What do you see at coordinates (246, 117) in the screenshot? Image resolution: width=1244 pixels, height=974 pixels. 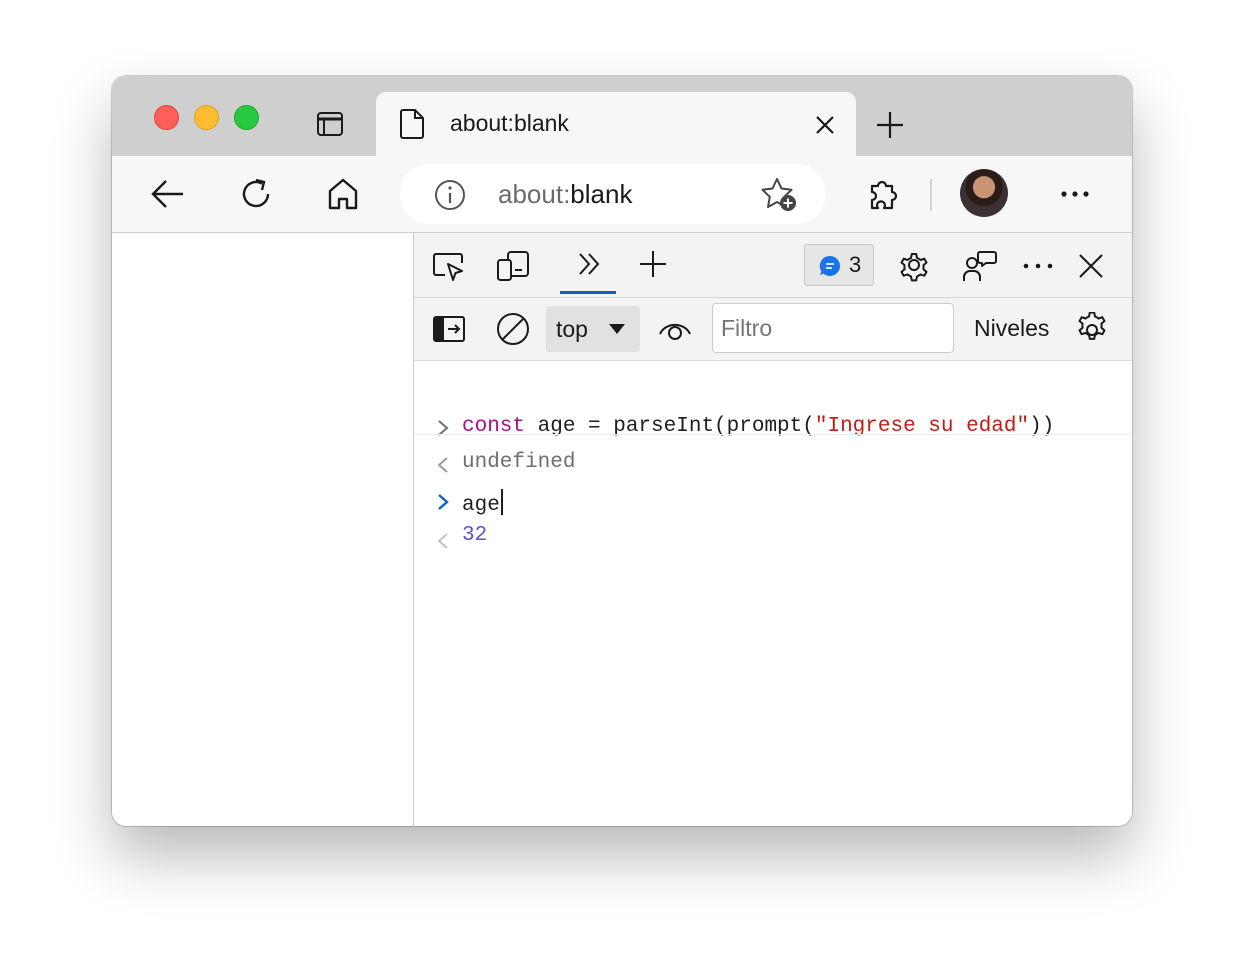 I see `zoom-window-button` at bounding box center [246, 117].